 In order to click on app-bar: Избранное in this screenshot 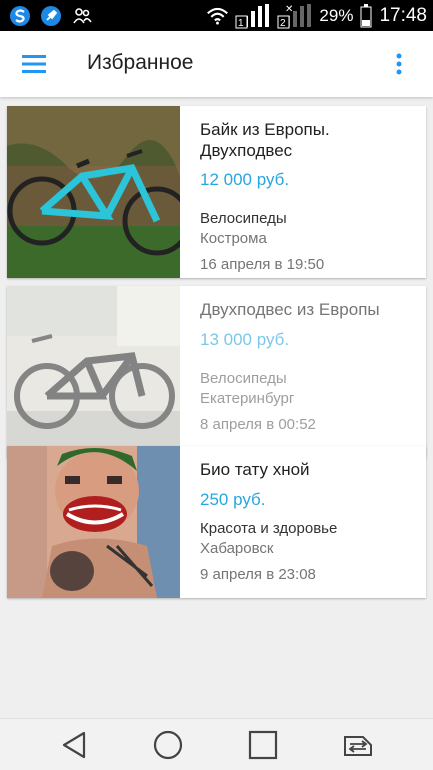, I will do `click(216, 64)`.